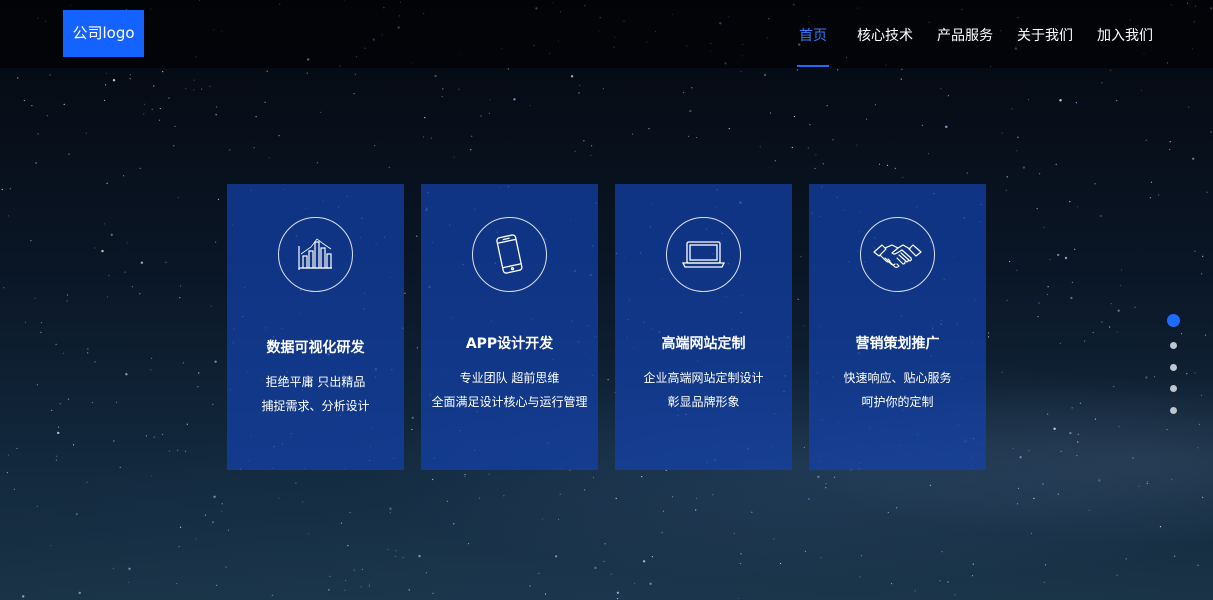 Image resolution: width=1213 pixels, height=600 pixels. What do you see at coordinates (315, 348) in the screenshot?
I see `card-title: 数据可视化研发` at bounding box center [315, 348].